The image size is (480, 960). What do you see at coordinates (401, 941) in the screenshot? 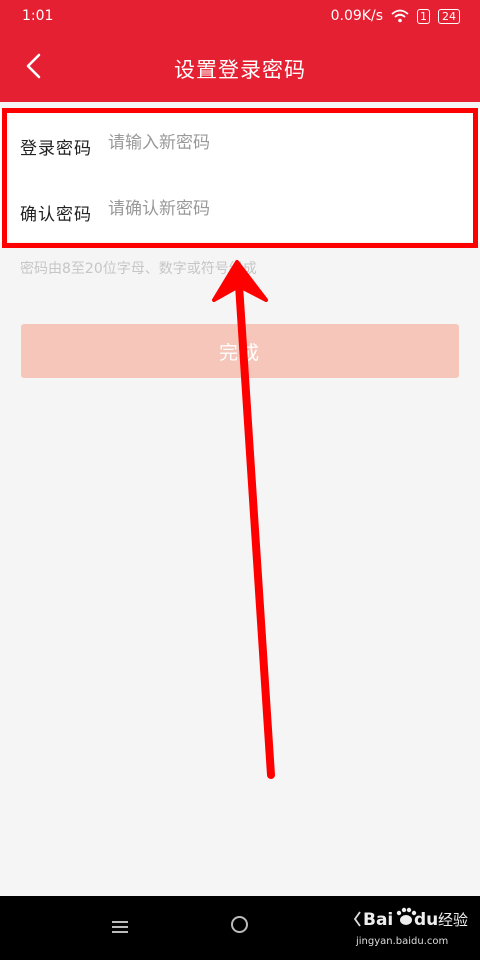
I see `watermark-url: jingyan.baidu.com` at bounding box center [401, 941].